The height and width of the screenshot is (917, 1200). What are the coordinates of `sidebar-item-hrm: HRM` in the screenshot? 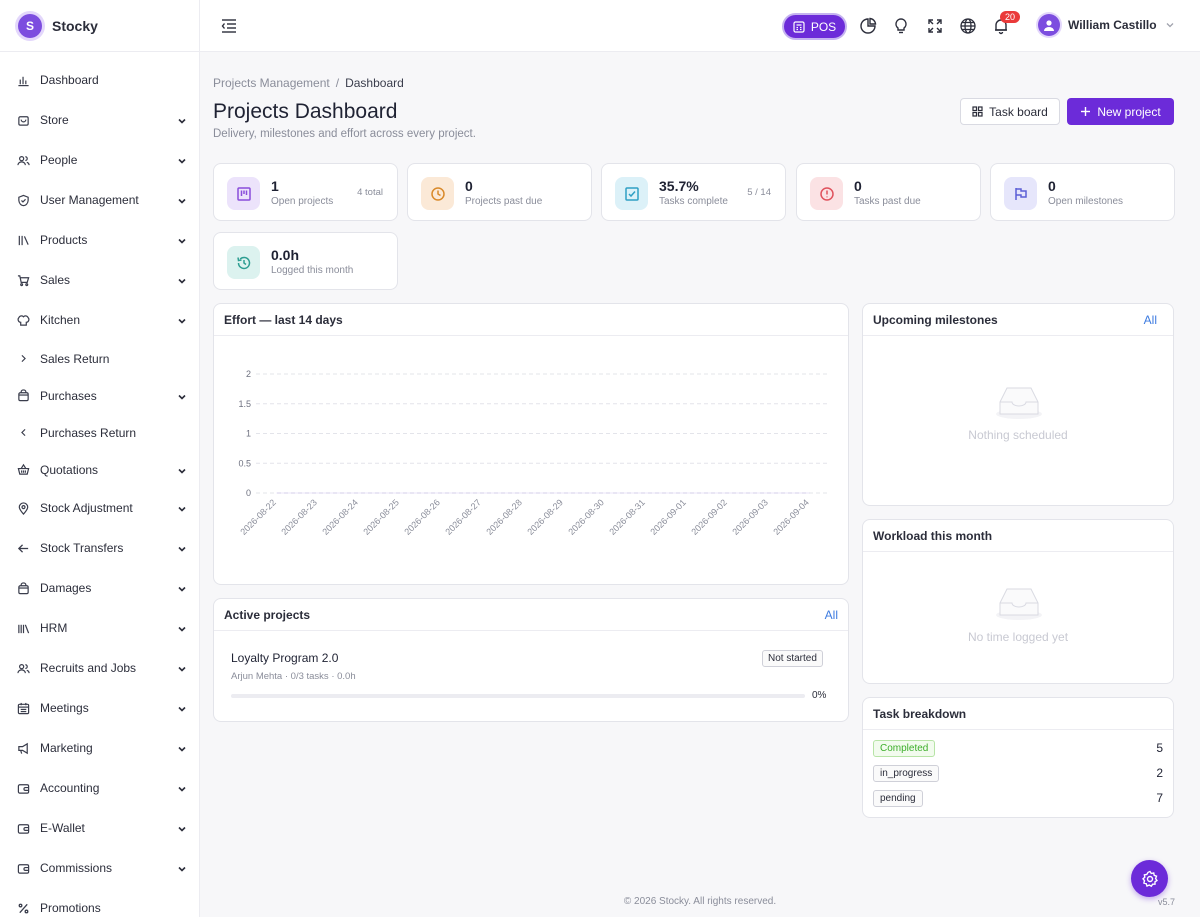 It's located at (99, 628).